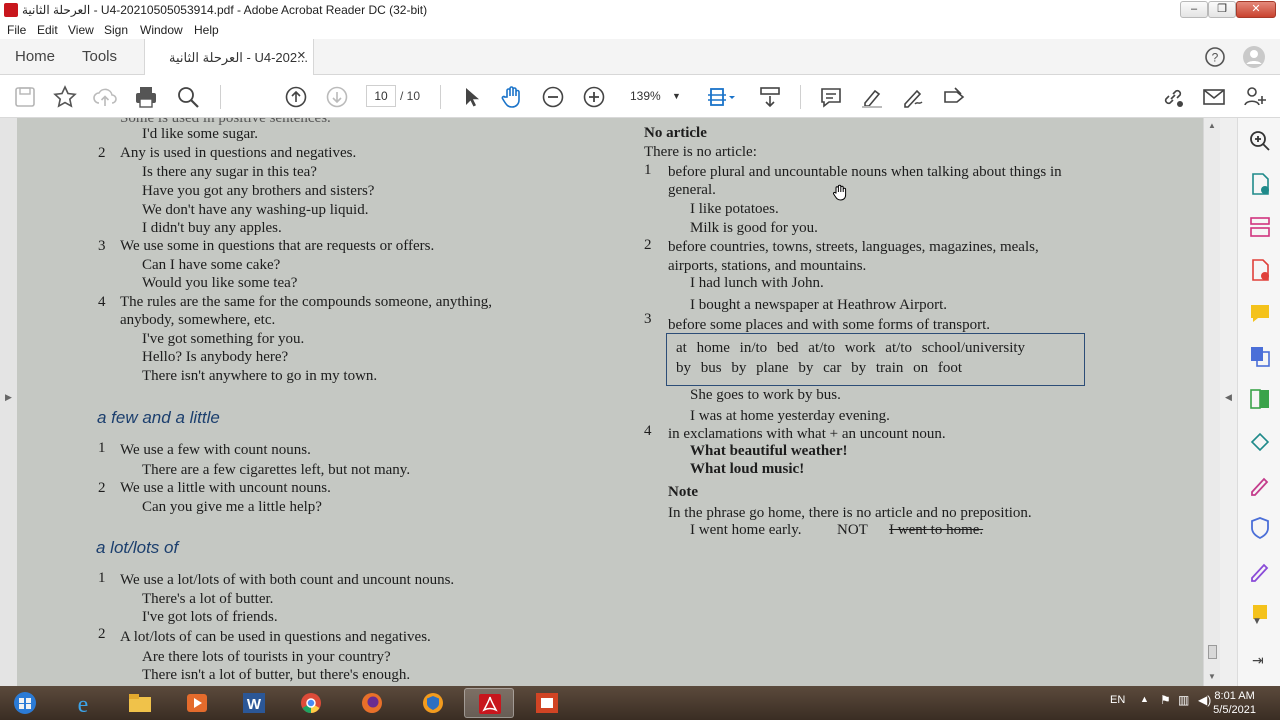  Describe the element at coordinates (1260, 528) in the screenshot. I see `protect-shield-icon` at that location.